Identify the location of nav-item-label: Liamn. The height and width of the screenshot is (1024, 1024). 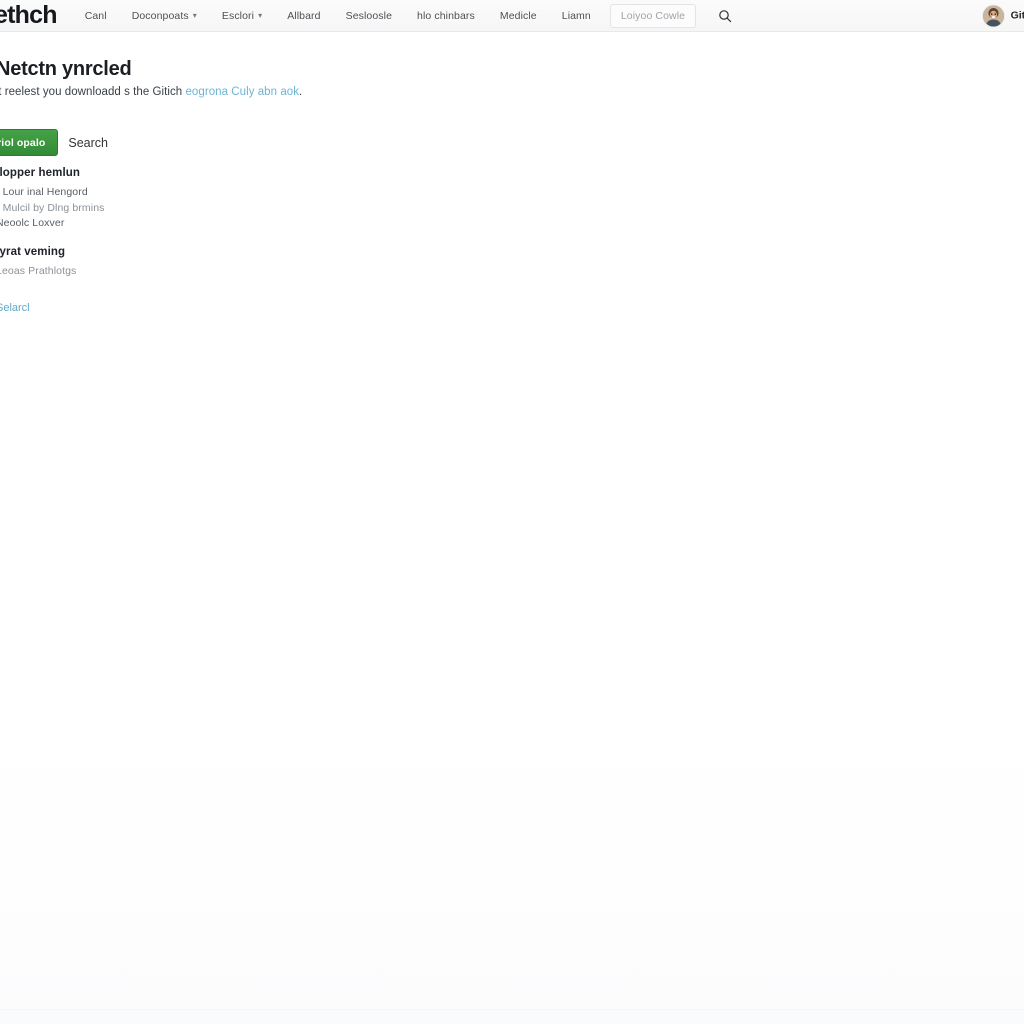
(576, 15).